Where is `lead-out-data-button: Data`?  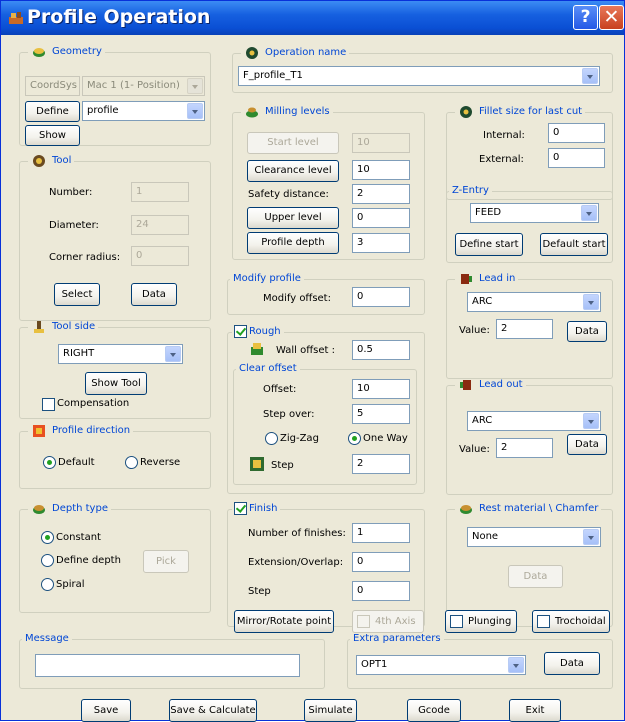
lead-out-data-button: Data is located at coordinates (587, 444).